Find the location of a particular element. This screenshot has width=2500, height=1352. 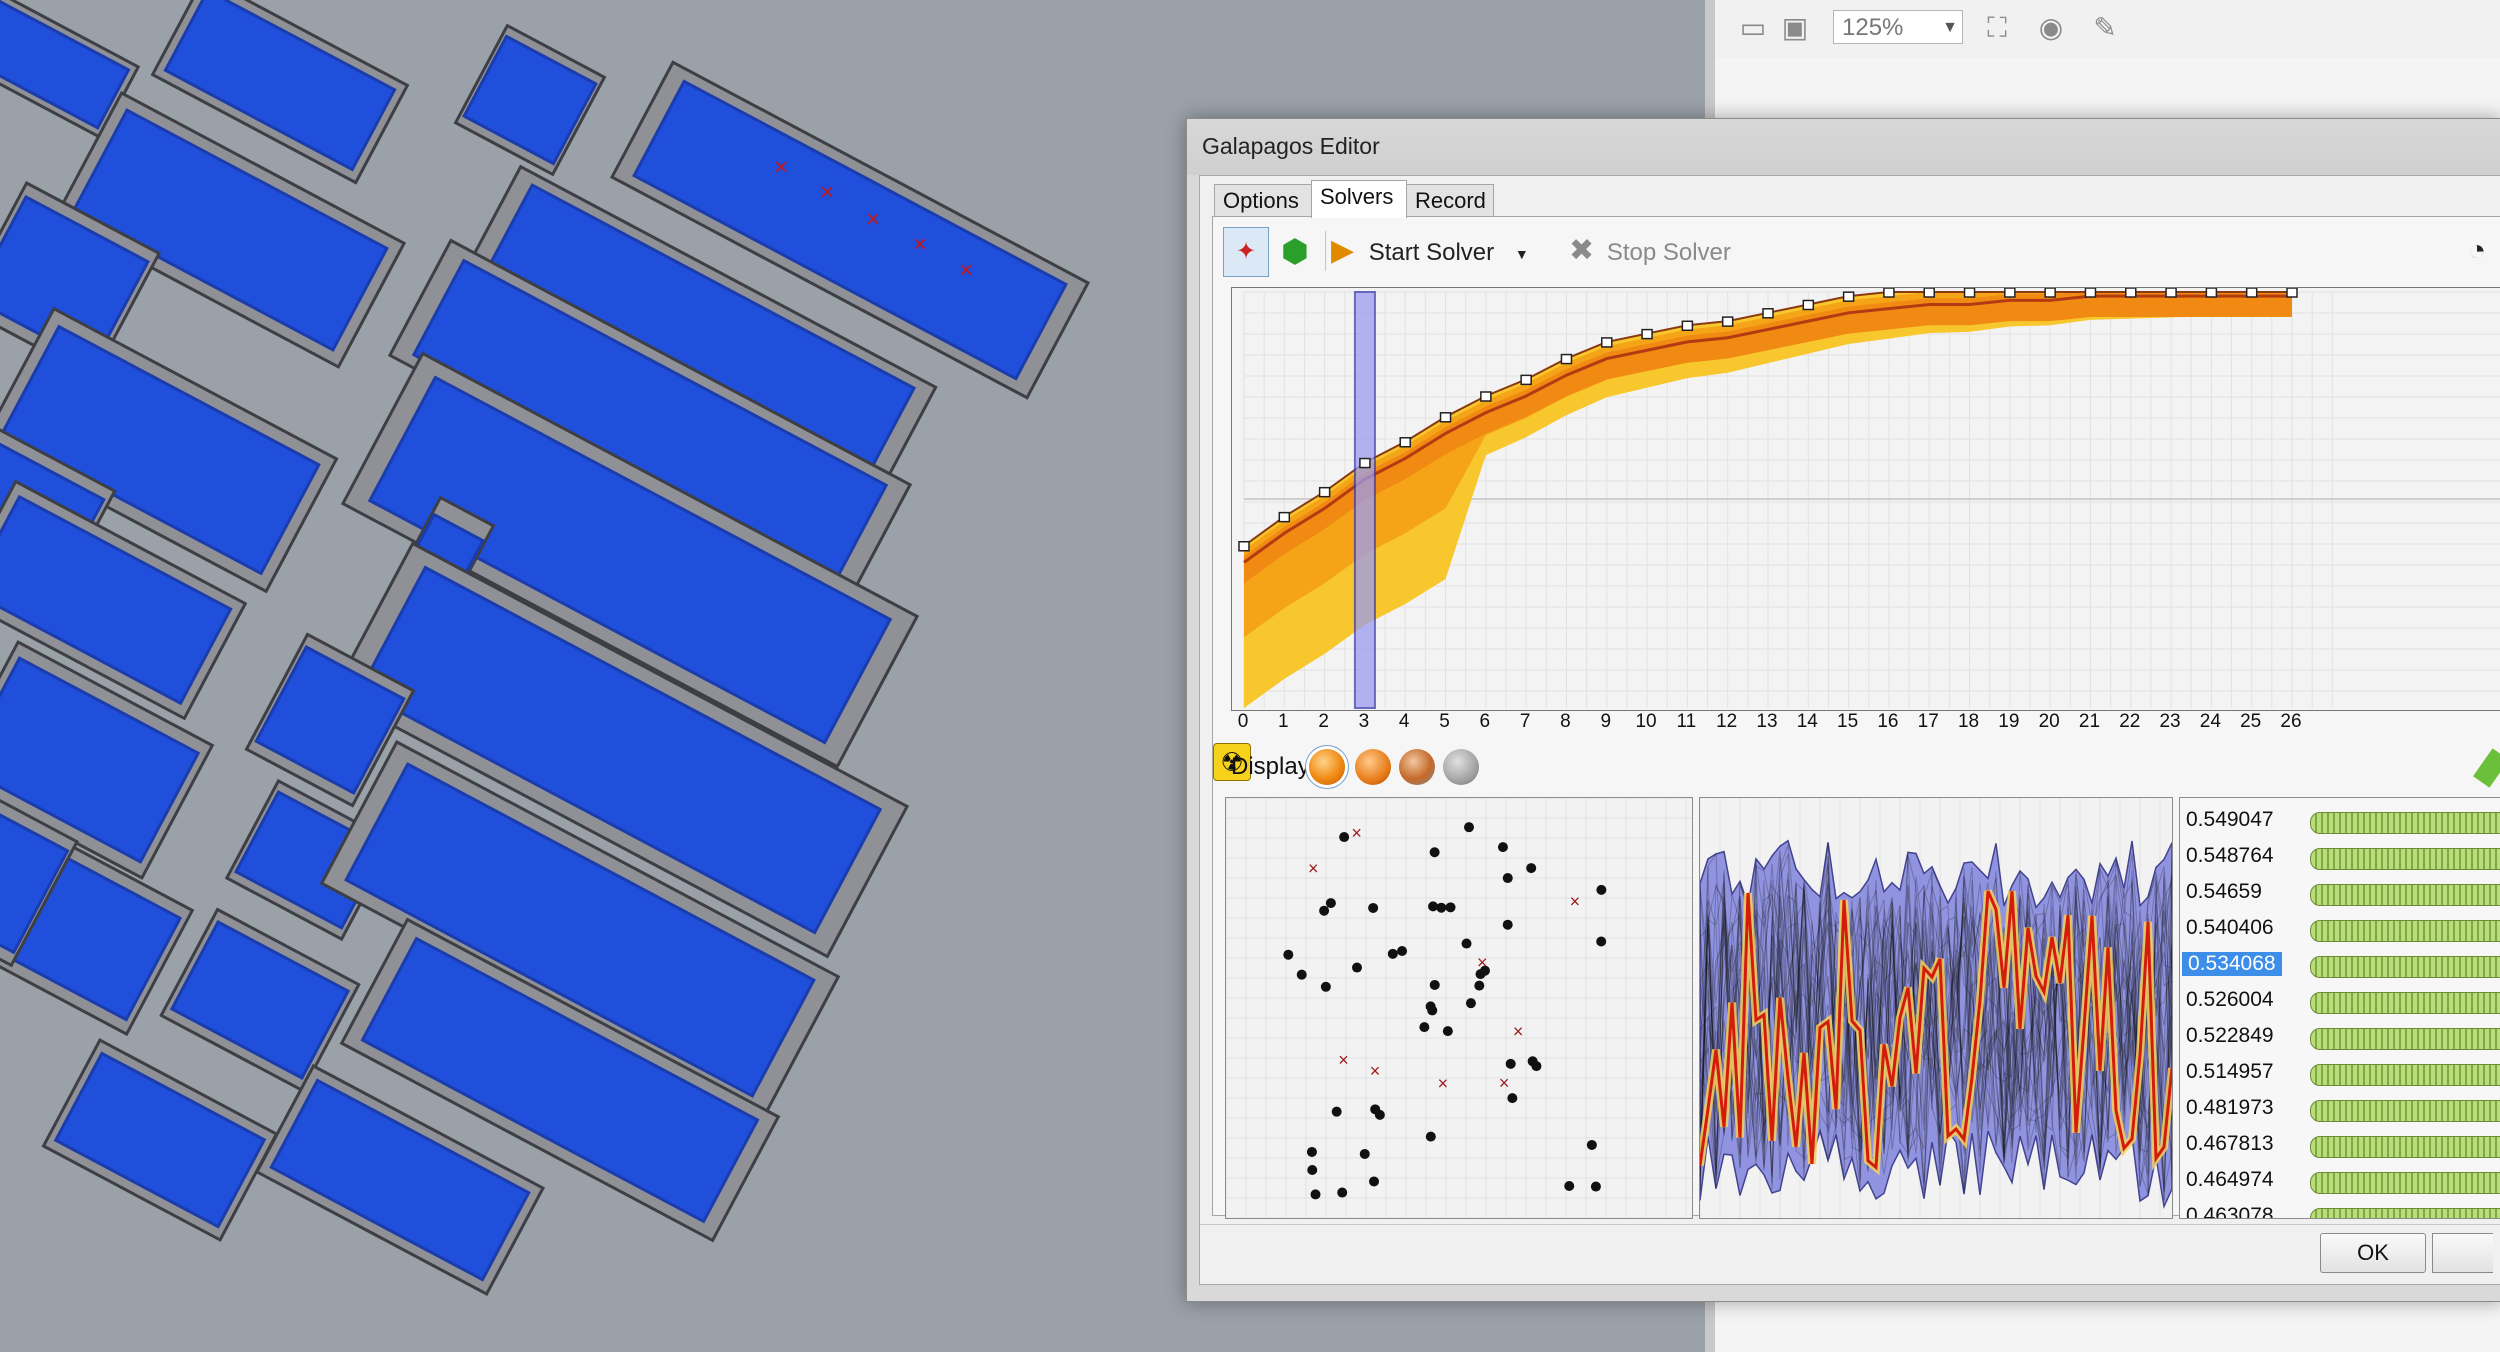

ok-label: OK is located at coordinates (2373, 1252).